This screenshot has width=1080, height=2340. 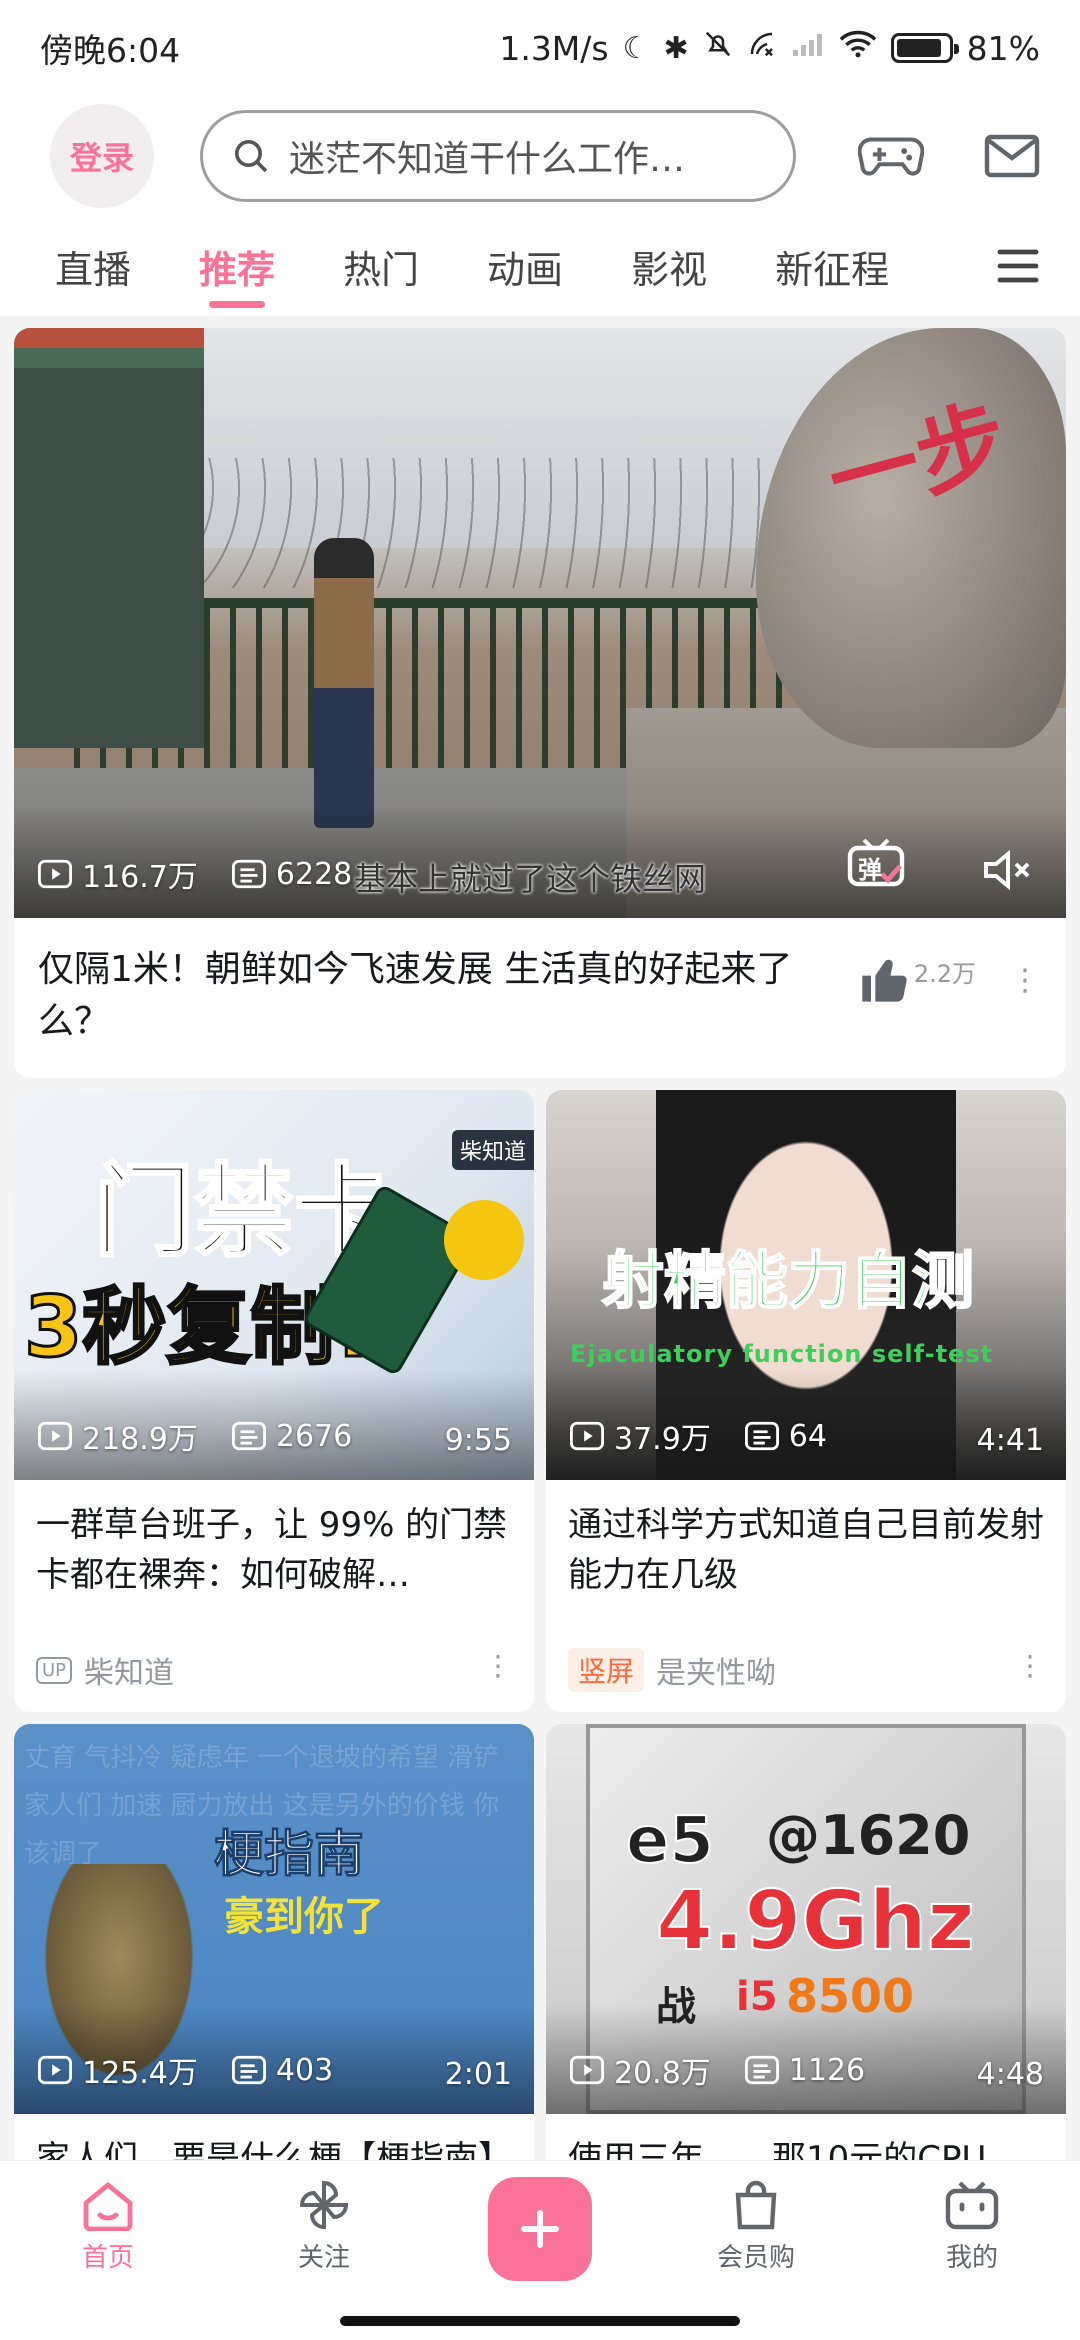 I want to click on nav-follow: 关注, so click(x=324, y=2226).